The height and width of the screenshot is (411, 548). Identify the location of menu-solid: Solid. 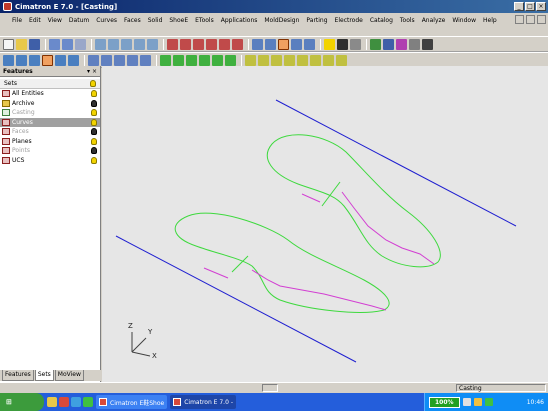
(156, 20).